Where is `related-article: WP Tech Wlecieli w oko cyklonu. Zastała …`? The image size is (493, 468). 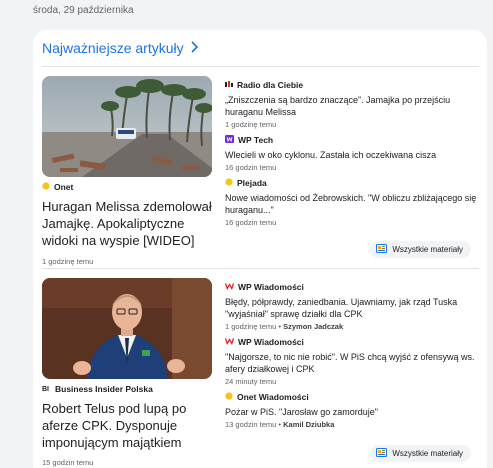 related-article: WP Tech Wlecieli w oko cyklonu. Zastała … is located at coordinates (352, 153).